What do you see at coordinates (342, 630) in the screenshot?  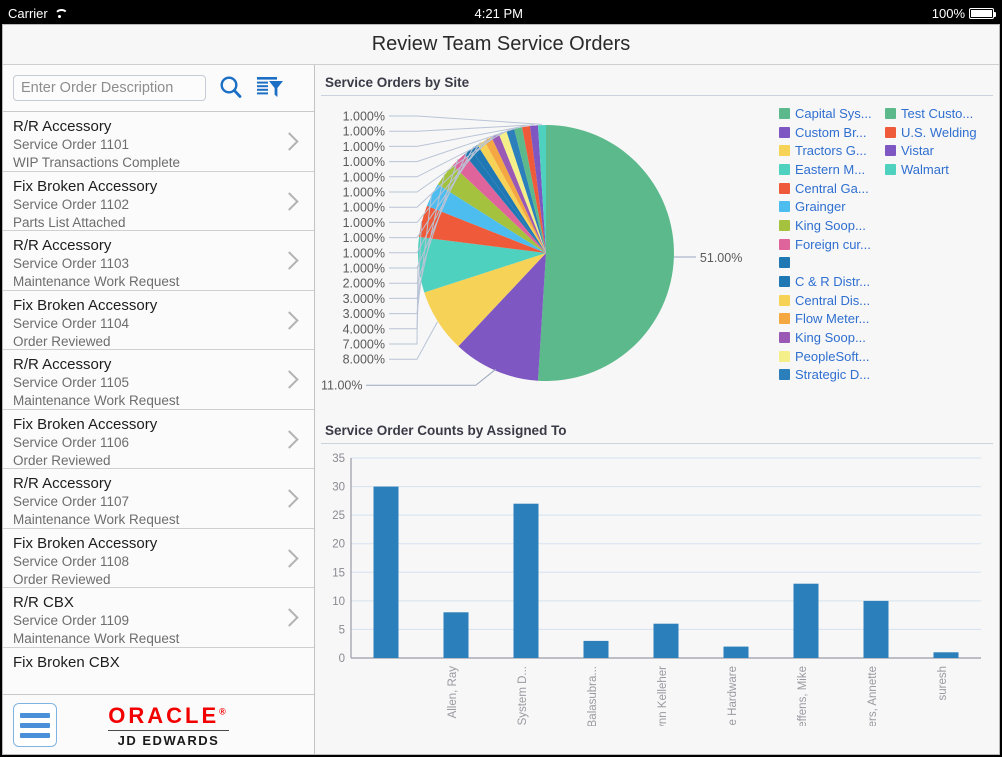 I see `y-axis-tick-label: 5` at bounding box center [342, 630].